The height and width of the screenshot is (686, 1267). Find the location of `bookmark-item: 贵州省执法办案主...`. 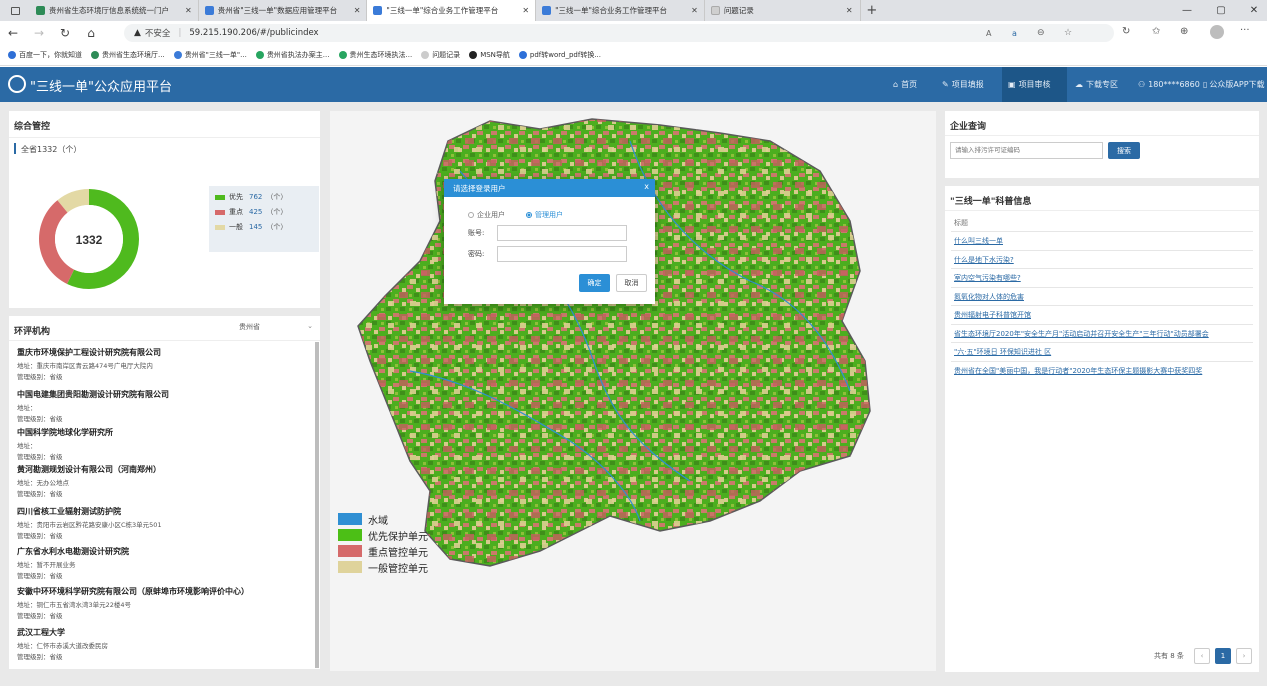

bookmark-item: 贵州省执法办案主... is located at coordinates (292, 55).